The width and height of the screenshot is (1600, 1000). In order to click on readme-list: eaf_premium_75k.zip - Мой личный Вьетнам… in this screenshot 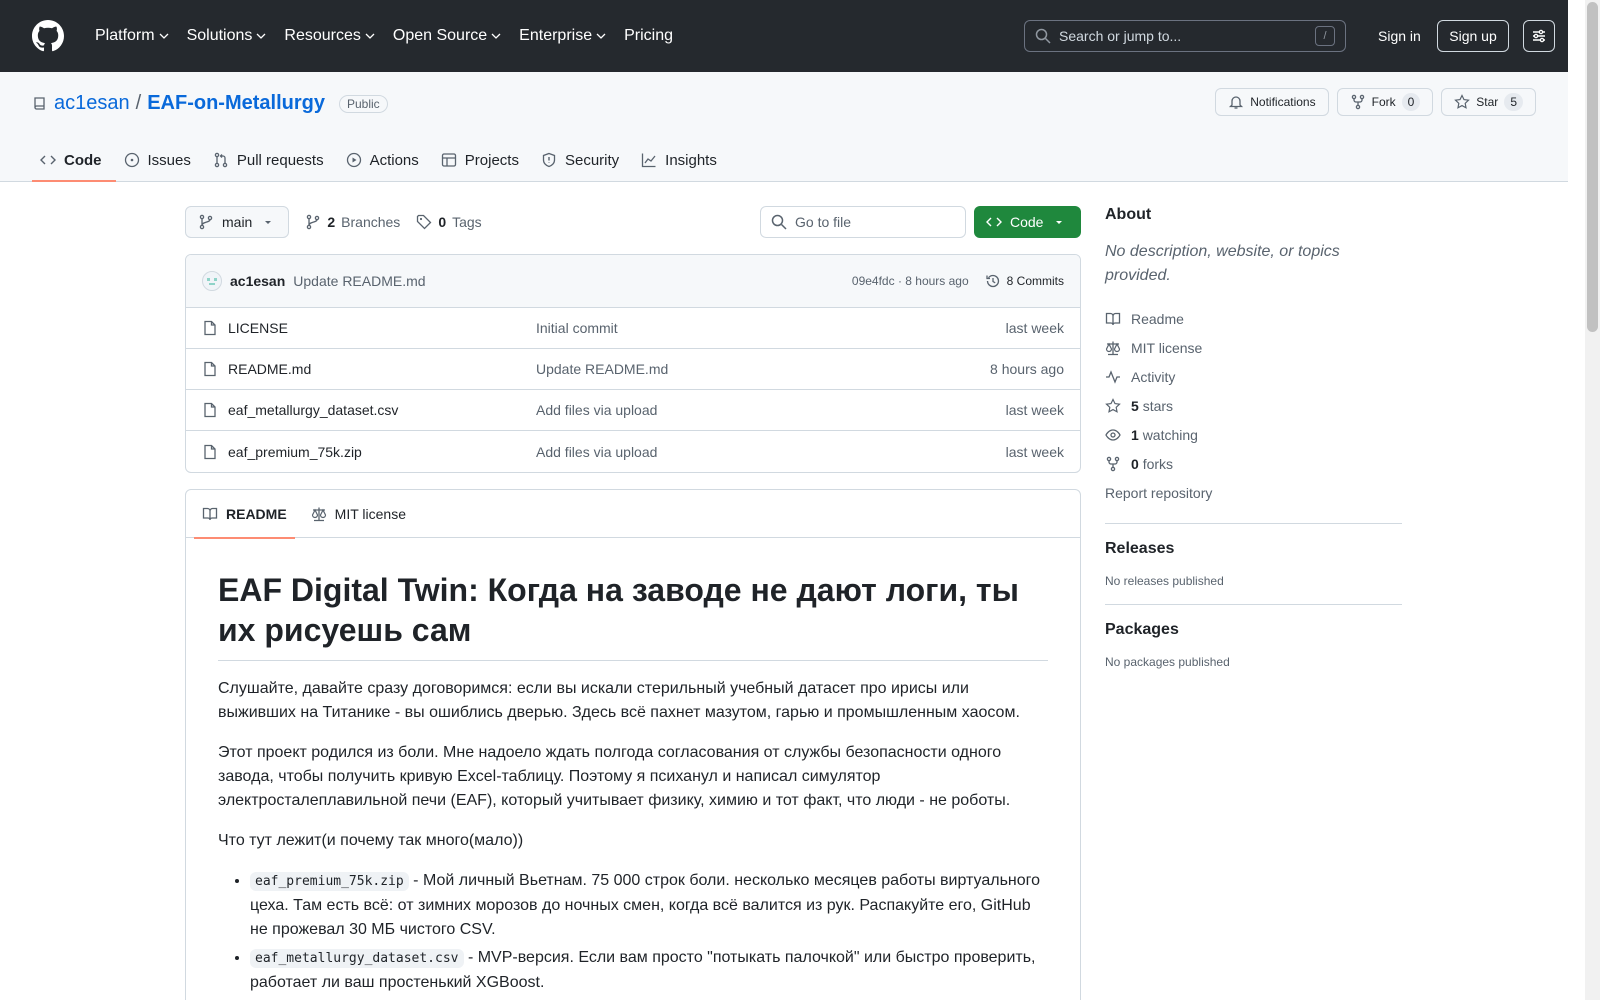, I will do `click(633, 932)`.